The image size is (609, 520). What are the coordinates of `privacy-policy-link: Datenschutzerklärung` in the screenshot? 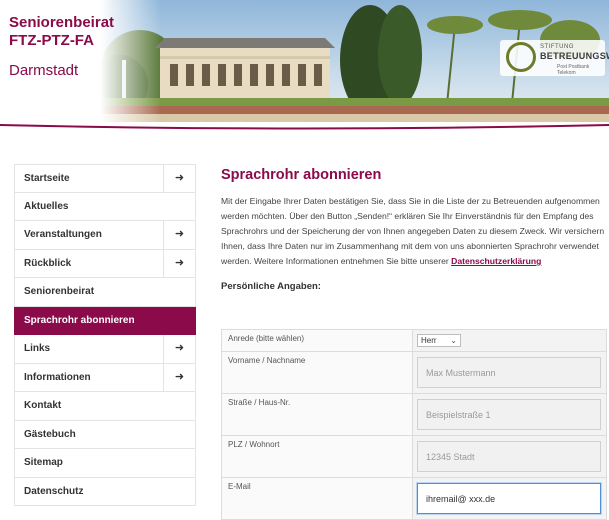 It's located at (496, 261).